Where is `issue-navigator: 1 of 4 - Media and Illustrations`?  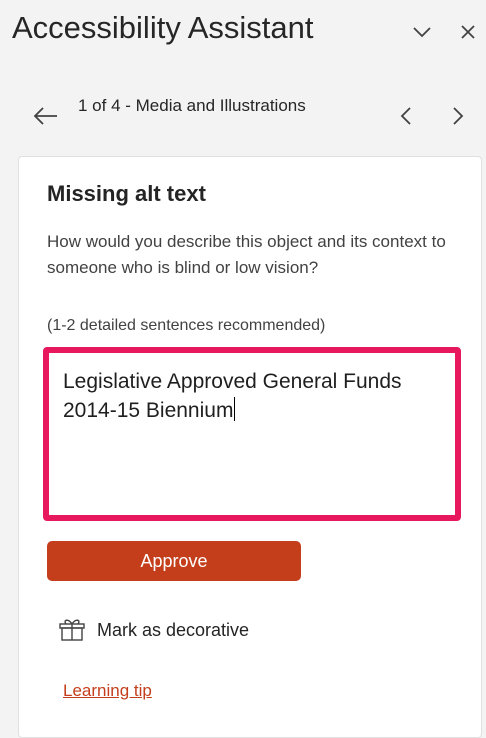 issue-navigator: 1 of 4 - Media and Illustrations is located at coordinates (243, 119).